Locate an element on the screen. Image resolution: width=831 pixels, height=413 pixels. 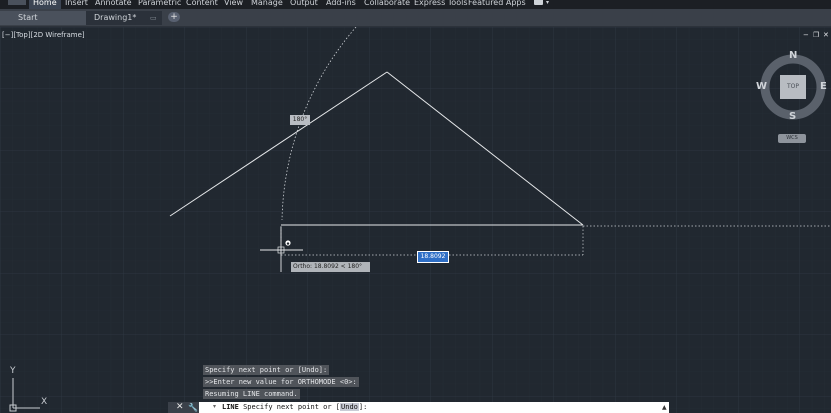
ribbon-tab-home: Home is located at coordinates (45, 4).